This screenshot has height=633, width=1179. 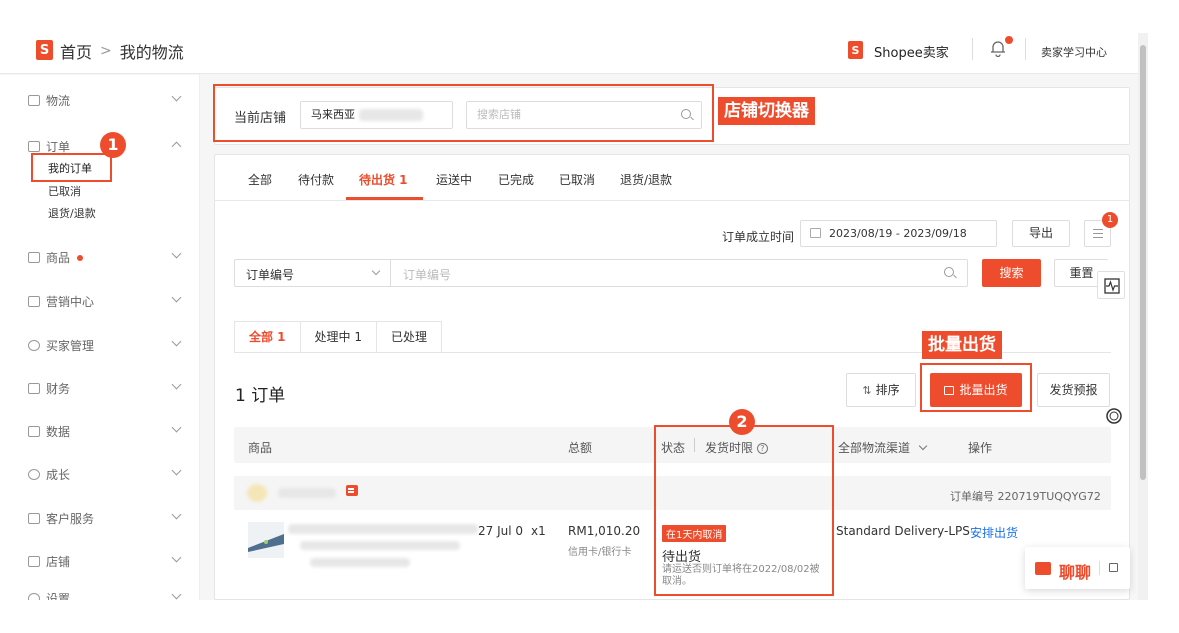 I want to click on list-icon, so click(x=1098, y=233).